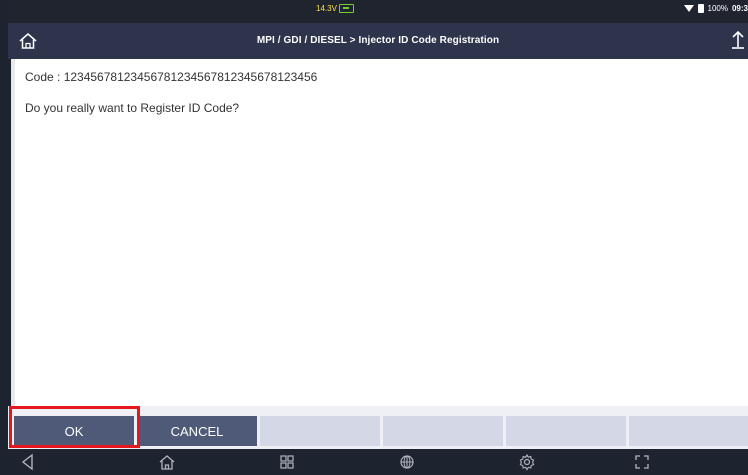  I want to click on arrow-up-icon, so click(738, 39).